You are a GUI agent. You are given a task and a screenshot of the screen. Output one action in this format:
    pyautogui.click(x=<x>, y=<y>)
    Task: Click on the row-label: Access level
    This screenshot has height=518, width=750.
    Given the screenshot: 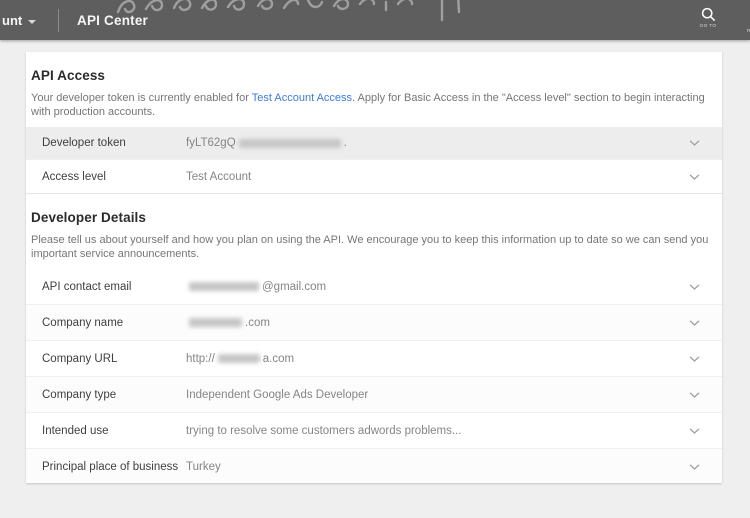 What is the action you would take?
    pyautogui.click(x=74, y=176)
    